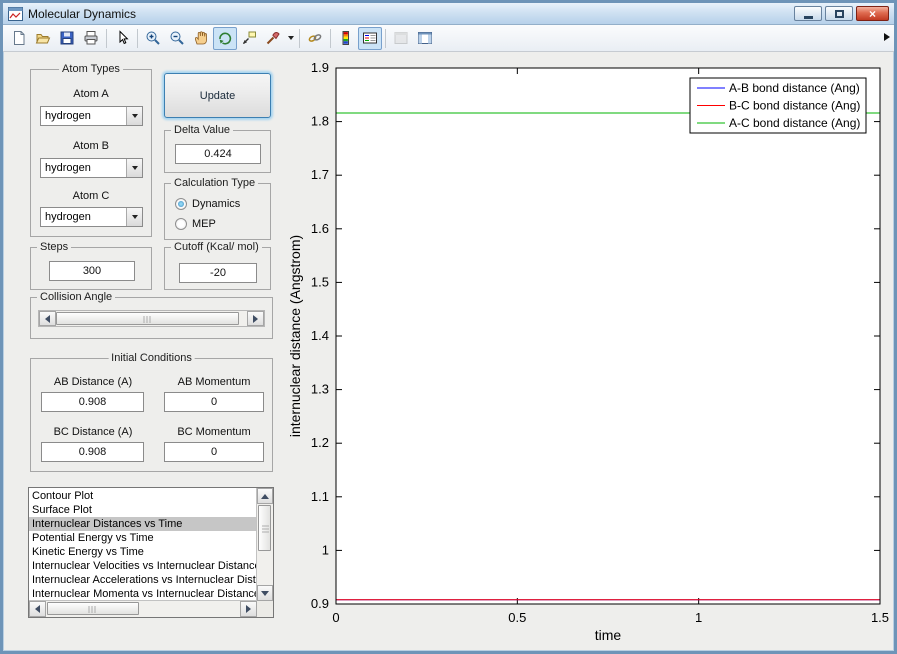 This screenshot has width=897, height=654. I want to click on atom-b-dropdown-button, so click(134, 168).